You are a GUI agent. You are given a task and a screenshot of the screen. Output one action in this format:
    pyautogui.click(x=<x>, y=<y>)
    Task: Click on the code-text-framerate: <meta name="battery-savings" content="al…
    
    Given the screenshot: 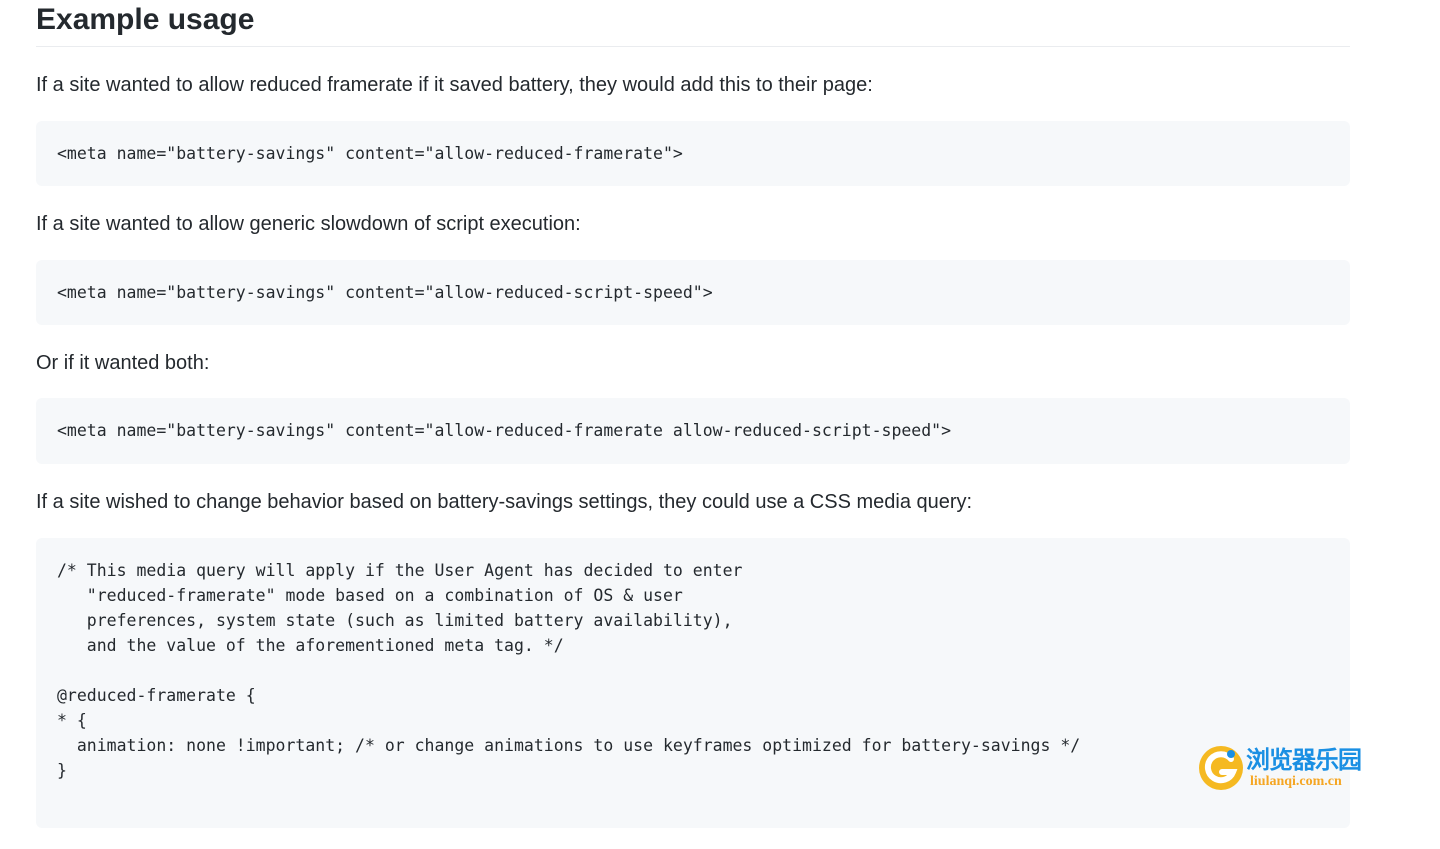 What is the action you would take?
    pyautogui.click(x=370, y=153)
    